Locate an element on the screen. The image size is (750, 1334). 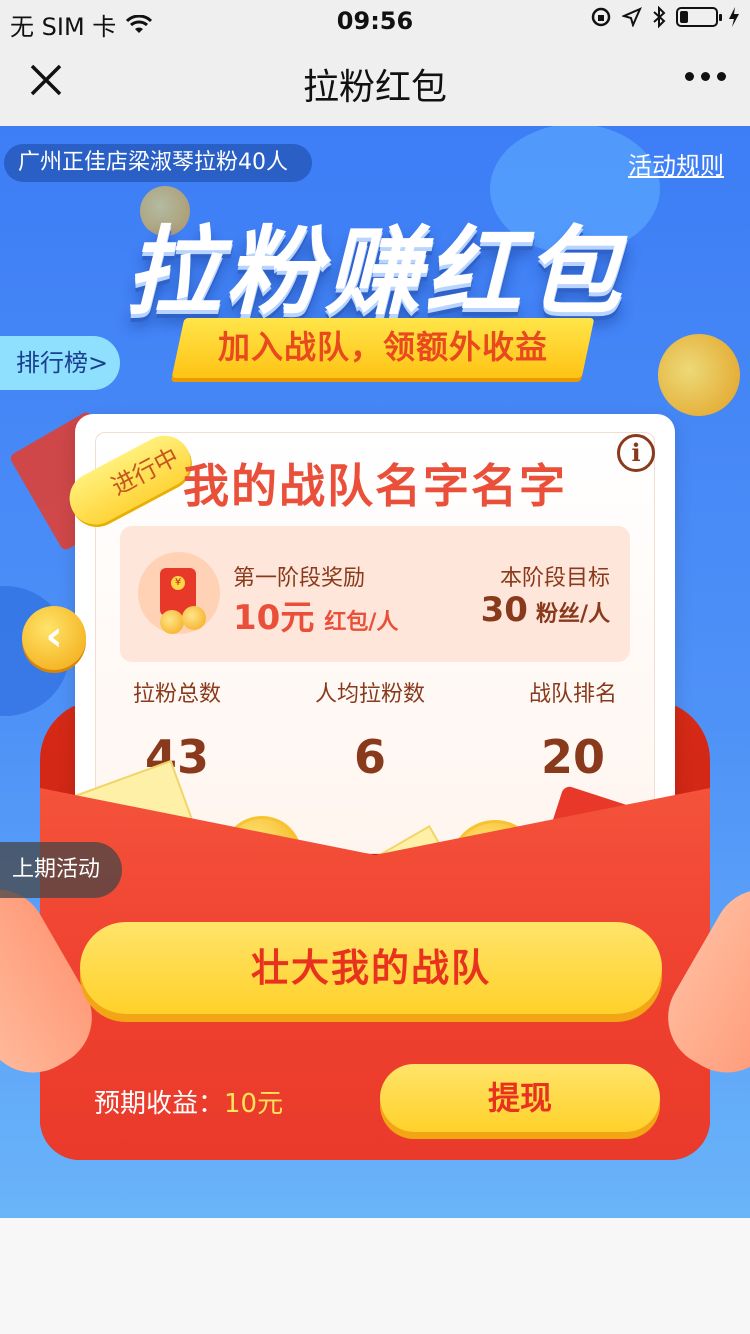
stage-reward-value: 10元 红包/人 is located at coordinates (315, 614).